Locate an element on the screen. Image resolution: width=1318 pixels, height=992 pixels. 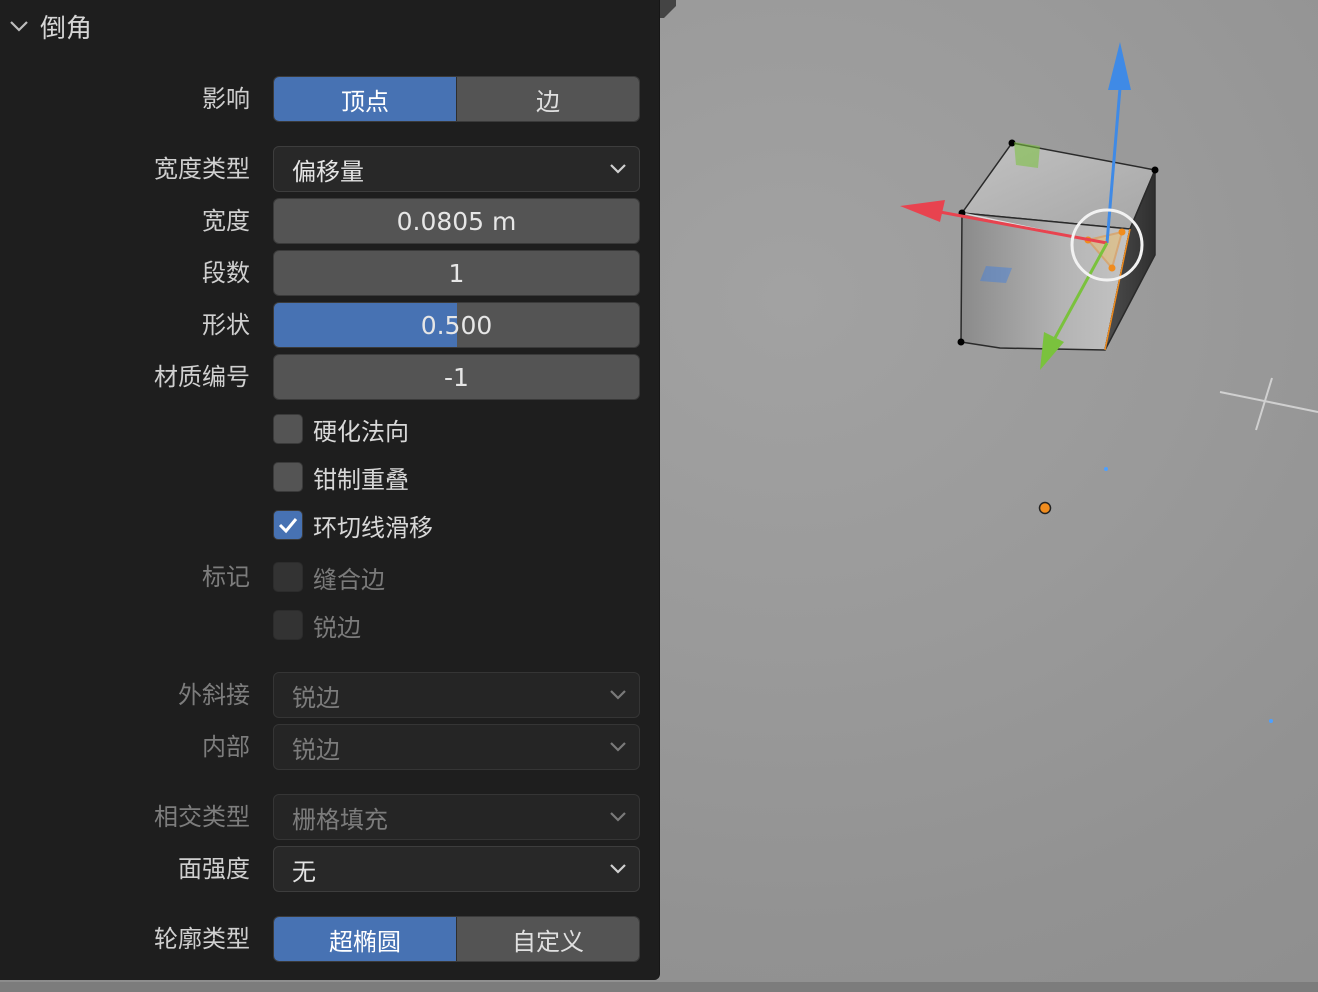
miter-inner-value: 锐边 is located at coordinates (316, 749).